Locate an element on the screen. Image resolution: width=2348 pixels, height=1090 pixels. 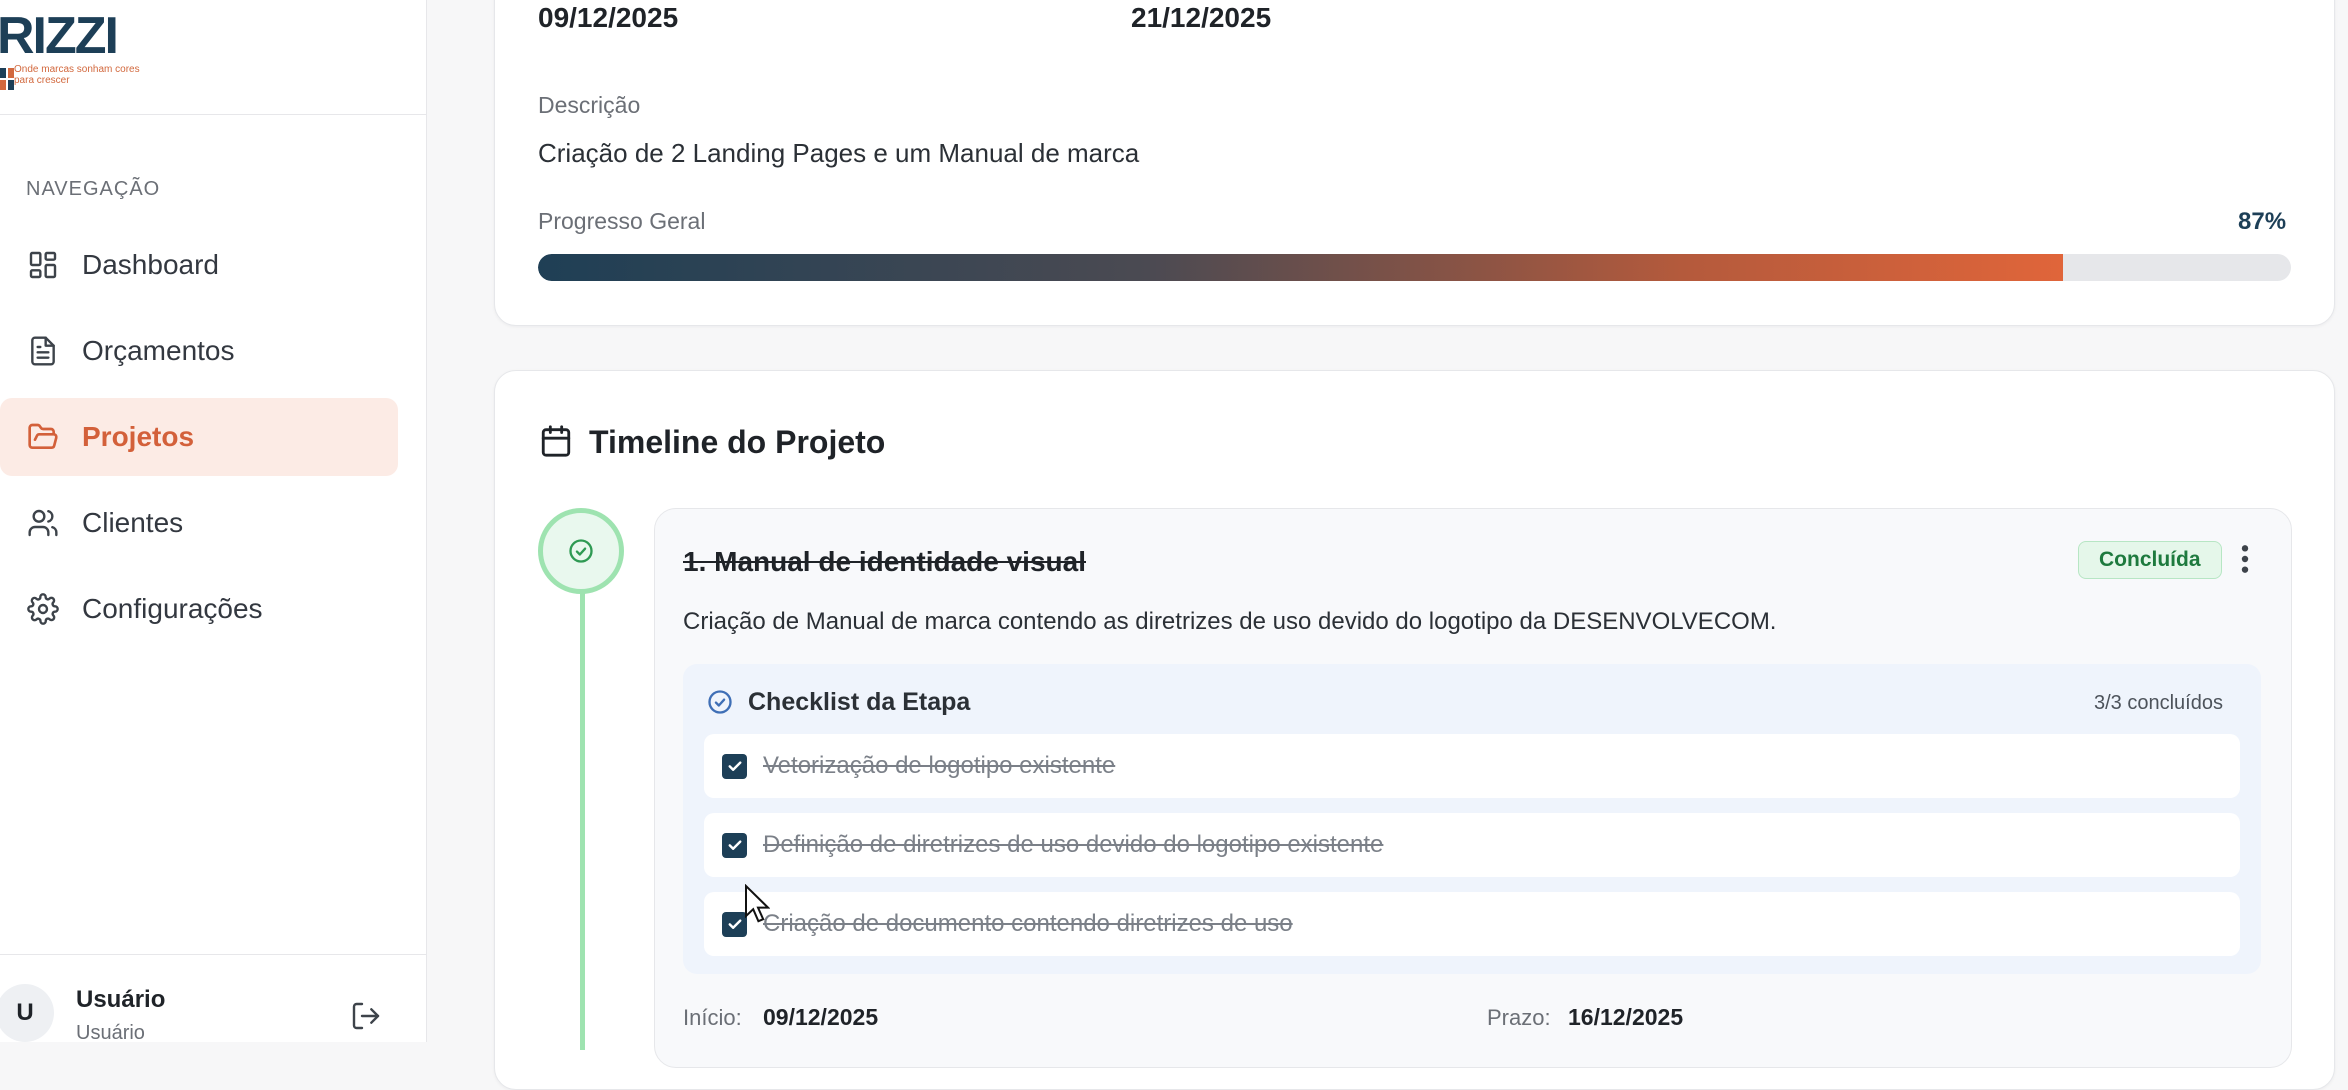
sidebar-item-projetos: Projetos is located at coordinates (199, 437).